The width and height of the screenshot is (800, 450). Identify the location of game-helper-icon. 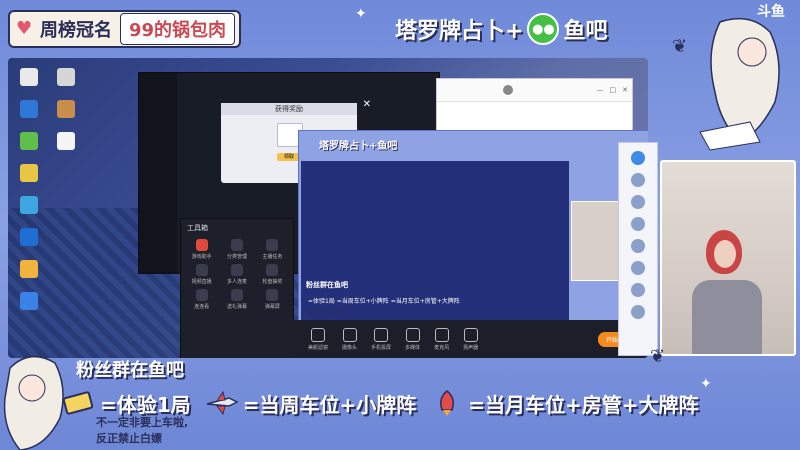
(201, 245).